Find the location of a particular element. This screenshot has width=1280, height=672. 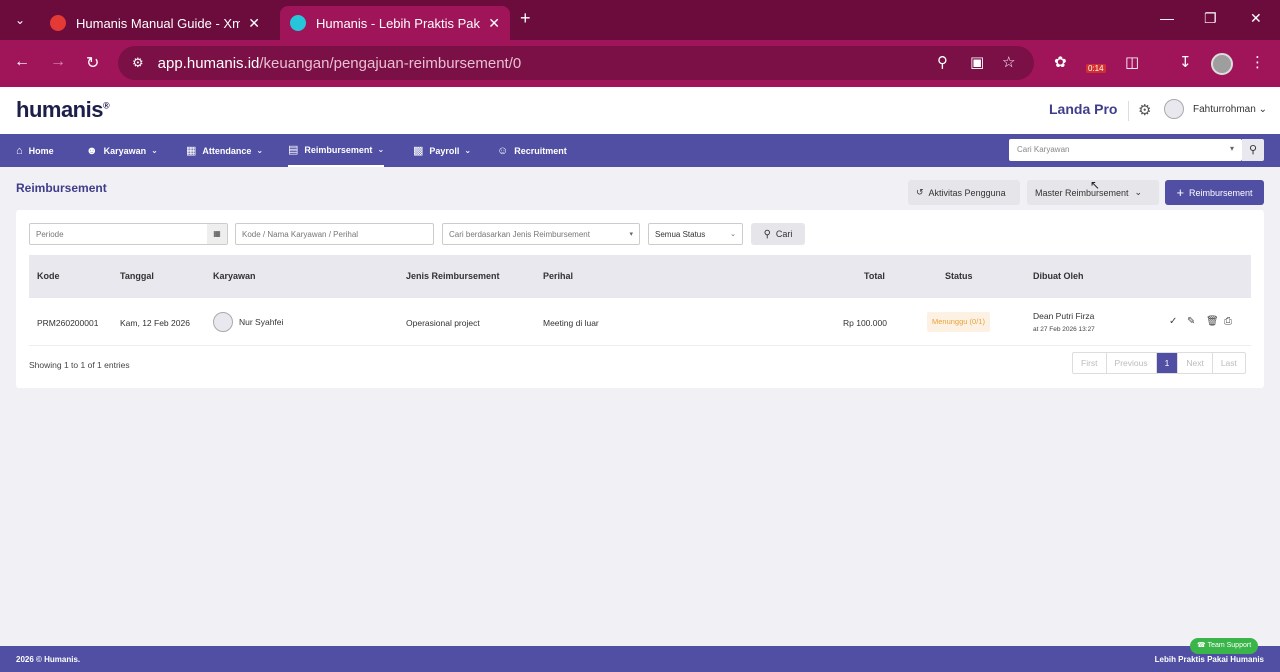

feather-extension-icon: ✿ is located at coordinates (1060, 62).